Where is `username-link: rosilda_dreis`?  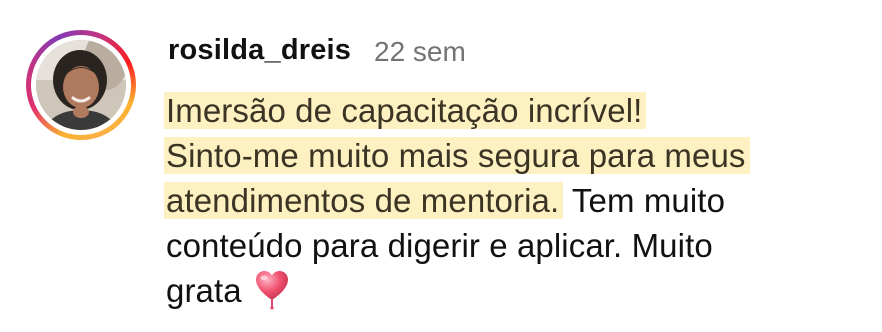 username-link: rosilda_dreis is located at coordinates (259, 50).